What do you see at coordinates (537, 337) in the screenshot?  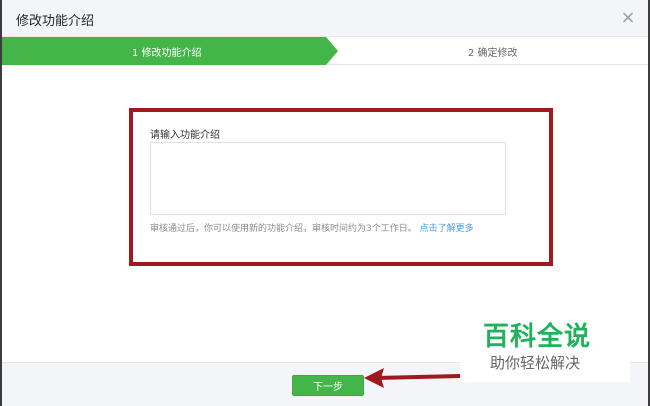 I see `watermark-title: 百科全说` at bounding box center [537, 337].